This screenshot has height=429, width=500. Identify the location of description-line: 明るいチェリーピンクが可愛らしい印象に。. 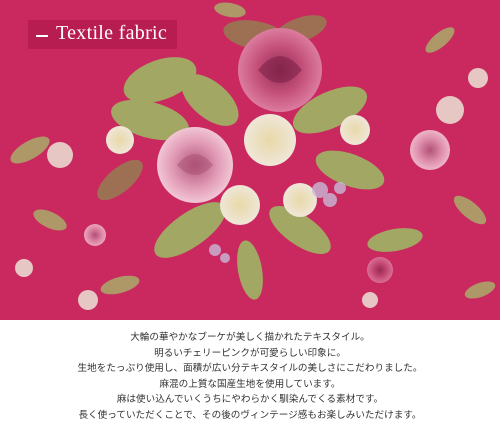
(250, 353).